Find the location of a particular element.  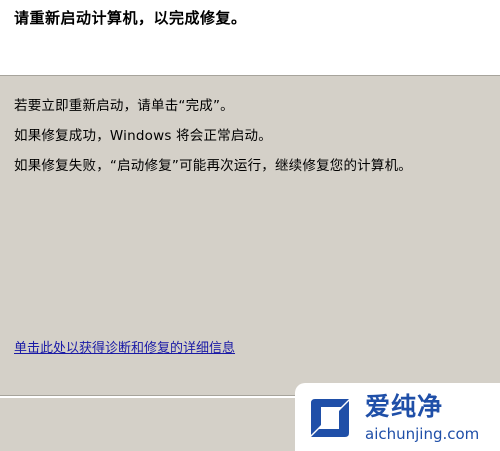

watermark-logo-icon is located at coordinates (330, 418).